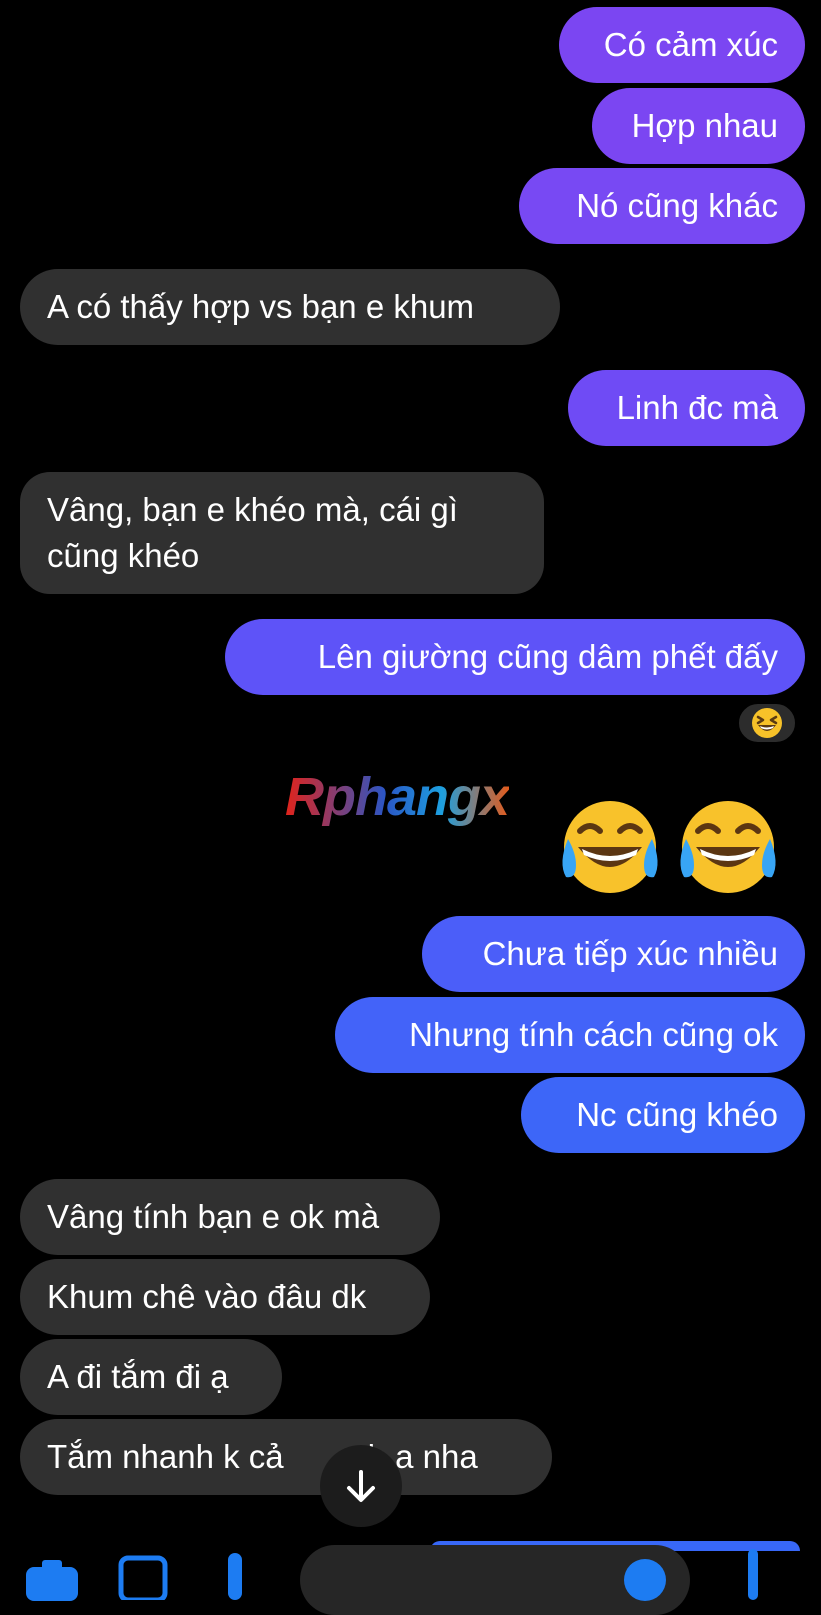  I want to click on message-text: A có thấy hợp vs bạn e khum, so click(261, 306).